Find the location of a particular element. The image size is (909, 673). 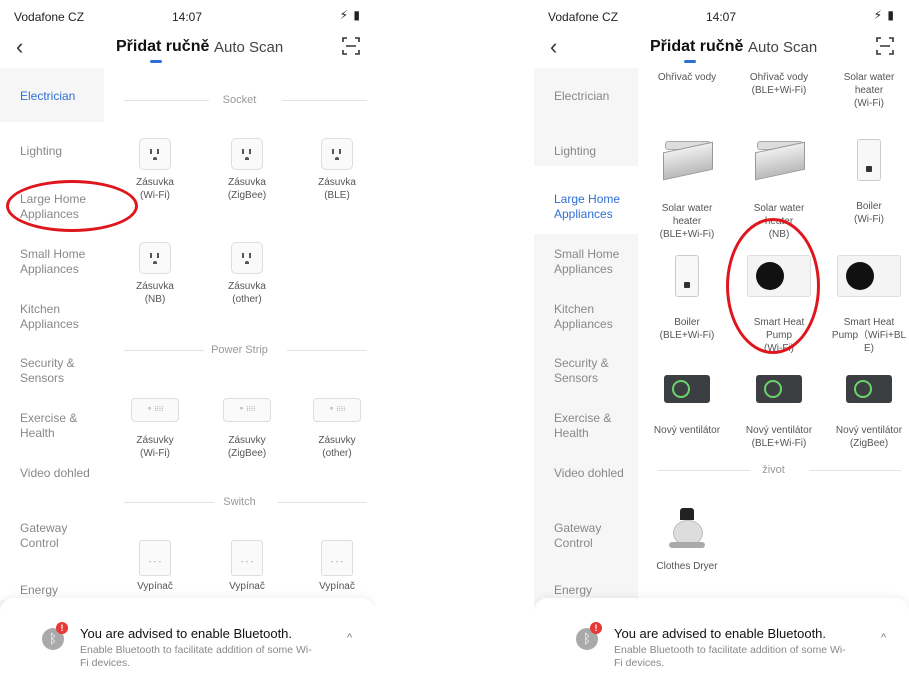

top-nav: ‹ Přidat ručně Auto Scan is located at coordinates (187, 48).